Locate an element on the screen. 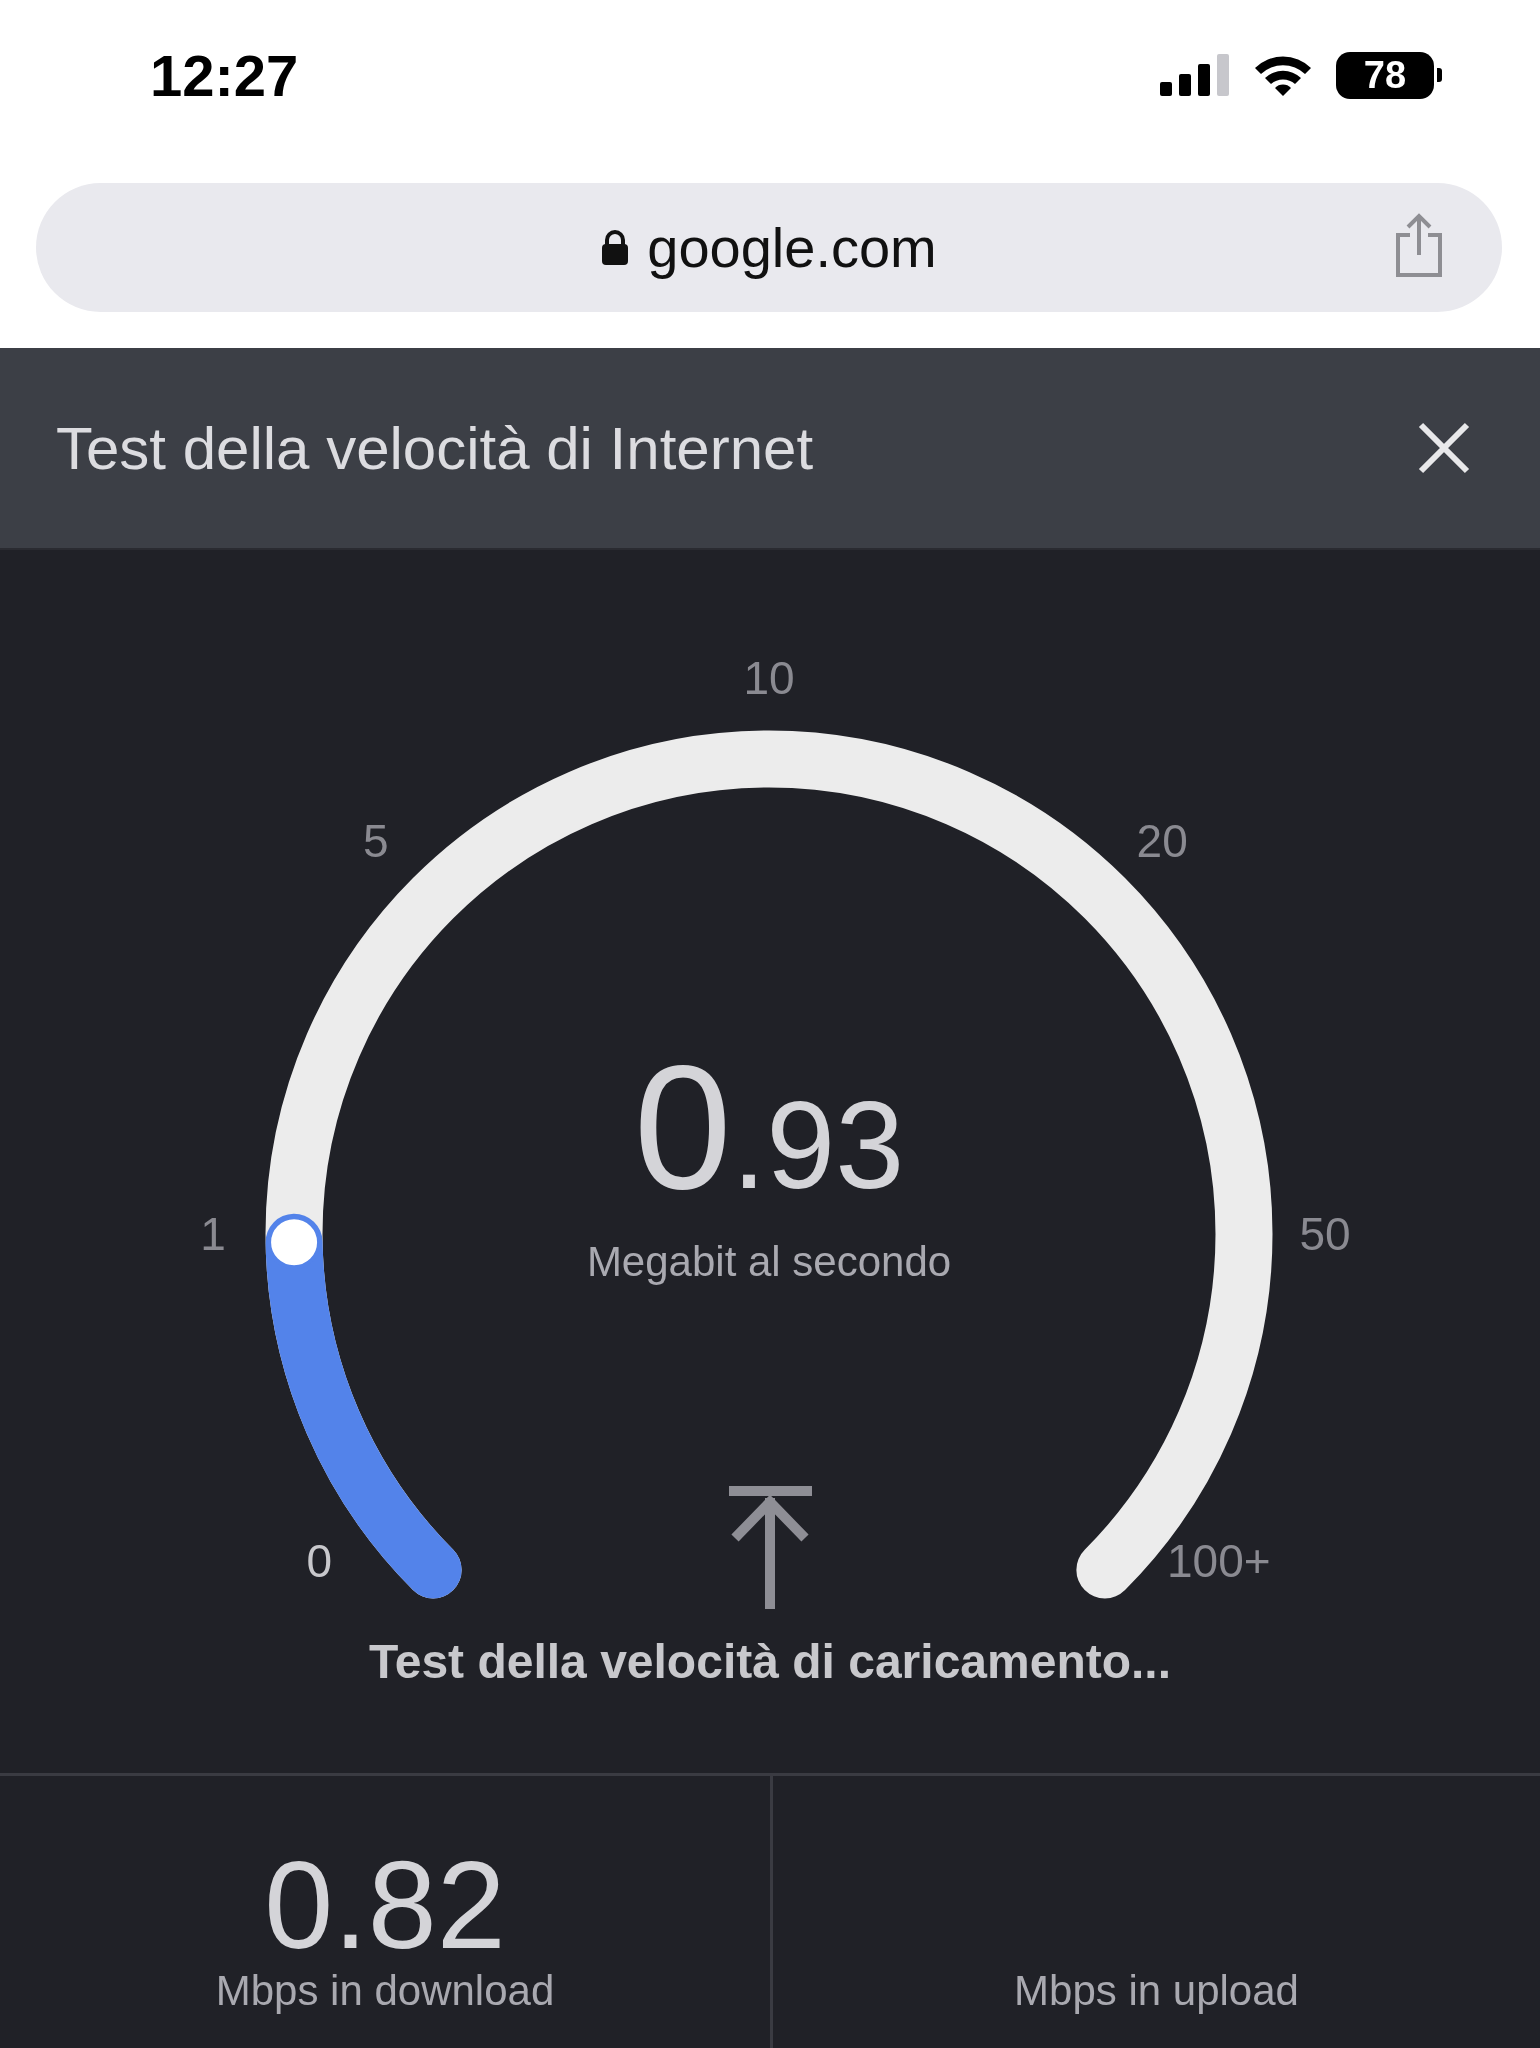 The image size is (1540, 2048). result-label: Mbps in upload is located at coordinates (1156, 1991).